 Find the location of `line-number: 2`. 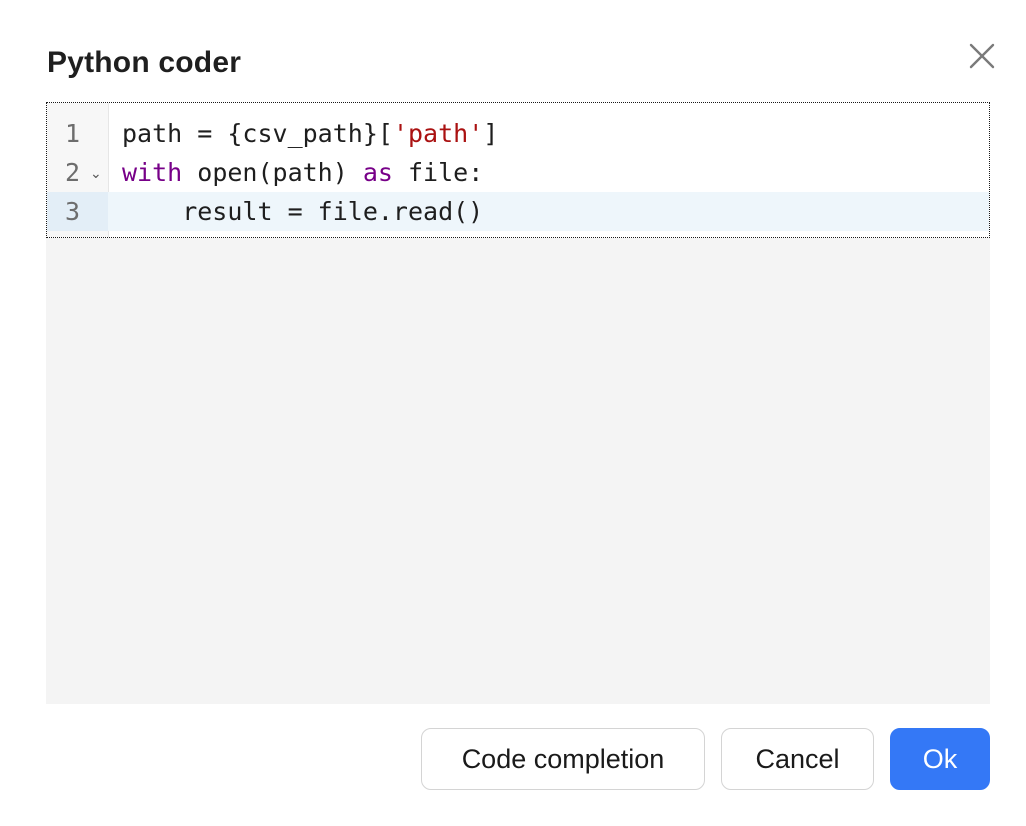

line-number: 2 is located at coordinates (73, 172).